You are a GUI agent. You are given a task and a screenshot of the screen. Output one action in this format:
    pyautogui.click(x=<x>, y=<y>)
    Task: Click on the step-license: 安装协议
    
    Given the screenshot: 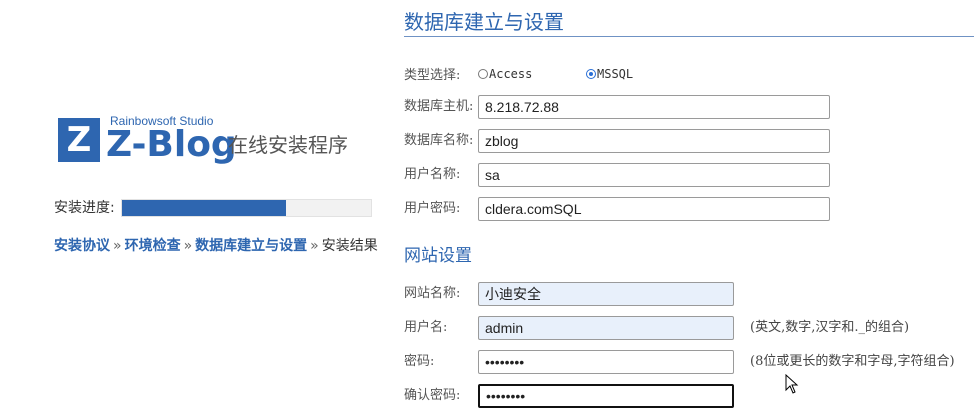 What is the action you would take?
    pyautogui.click(x=82, y=246)
    